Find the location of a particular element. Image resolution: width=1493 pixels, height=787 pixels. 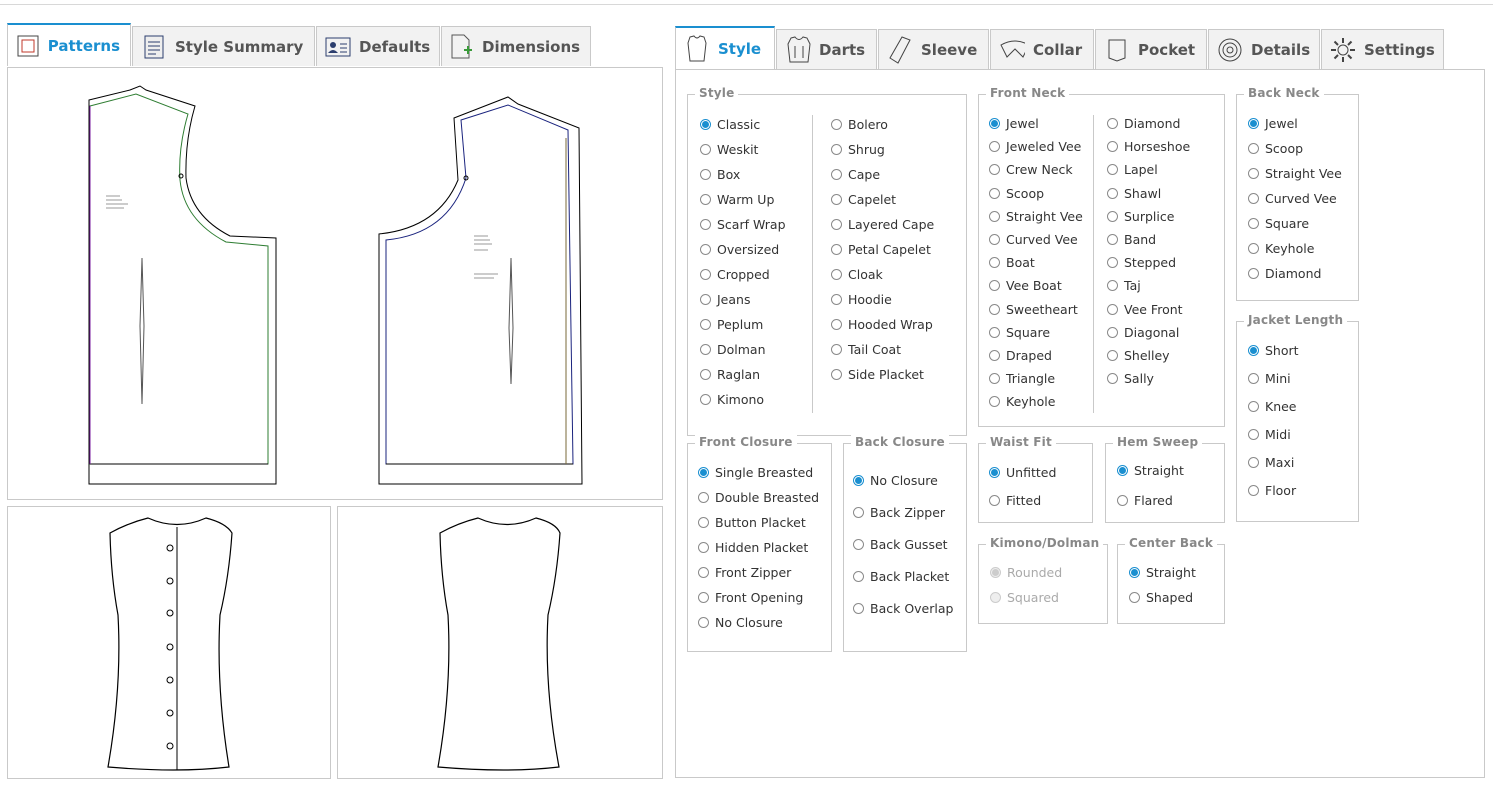

radio-front-neck-shelley: Shelley is located at coordinates (1138, 355).